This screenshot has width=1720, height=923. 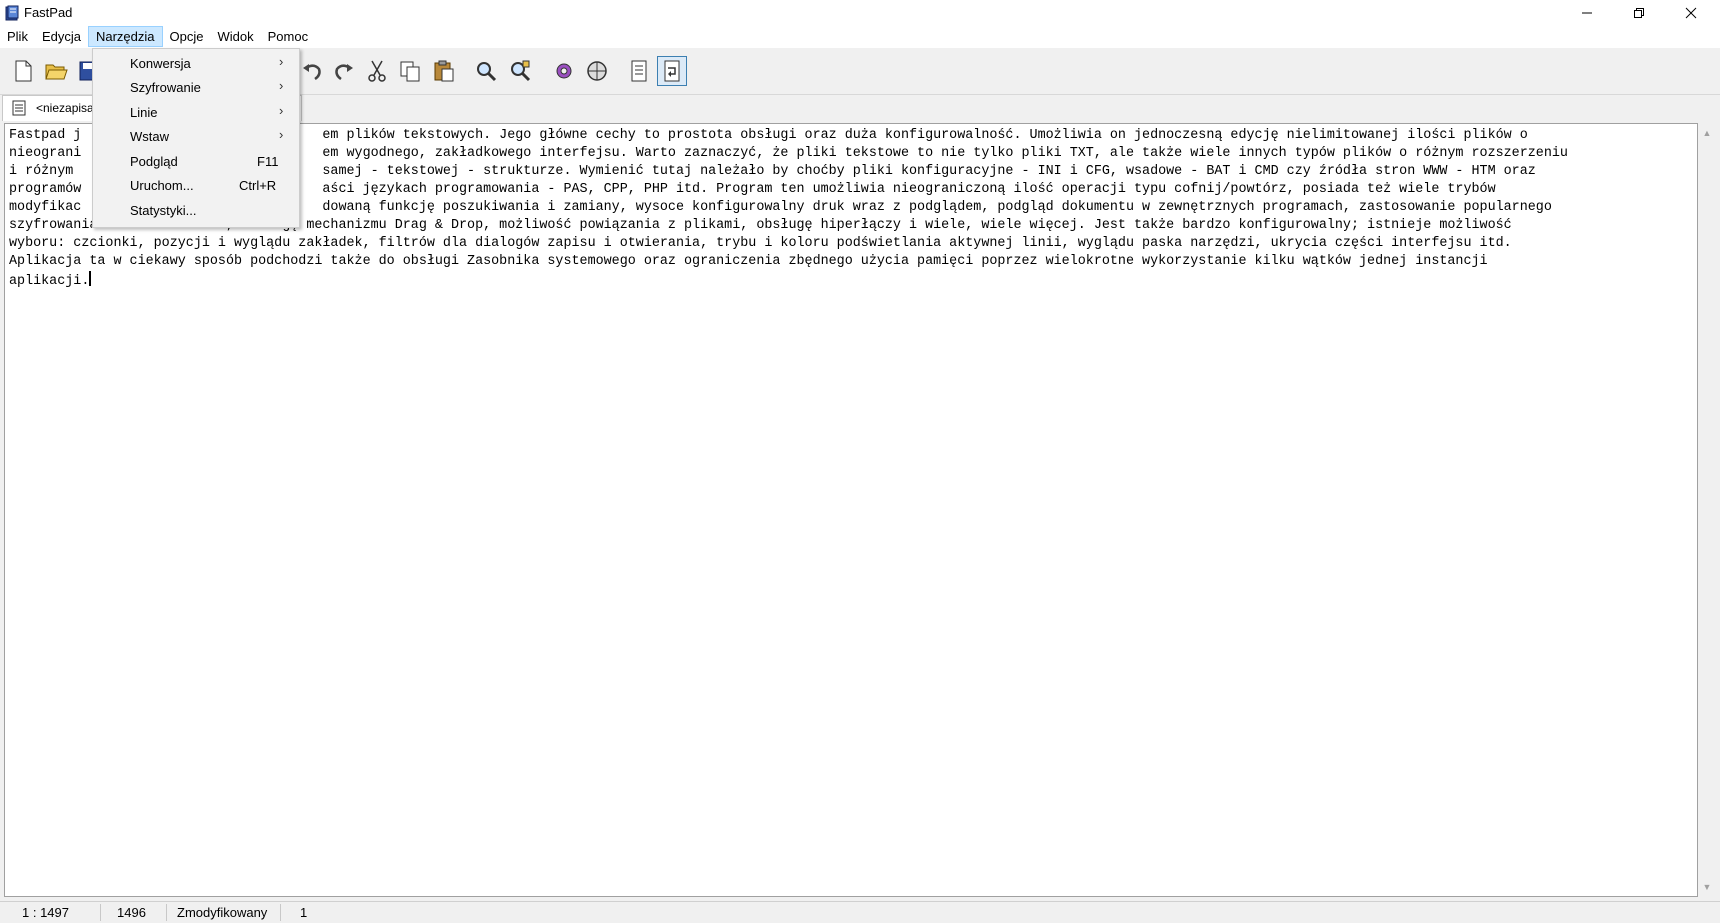 What do you see at coordinates (160, 63) in the screenshot?
I see `menu-item-label: Konwersja` at bounding box center [160, 63].